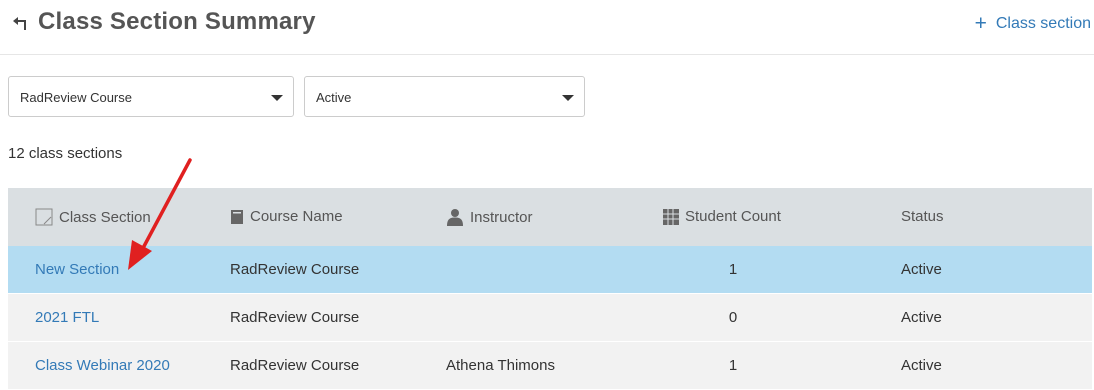  I want to click on back-arrow-icon, so click(20, 24).